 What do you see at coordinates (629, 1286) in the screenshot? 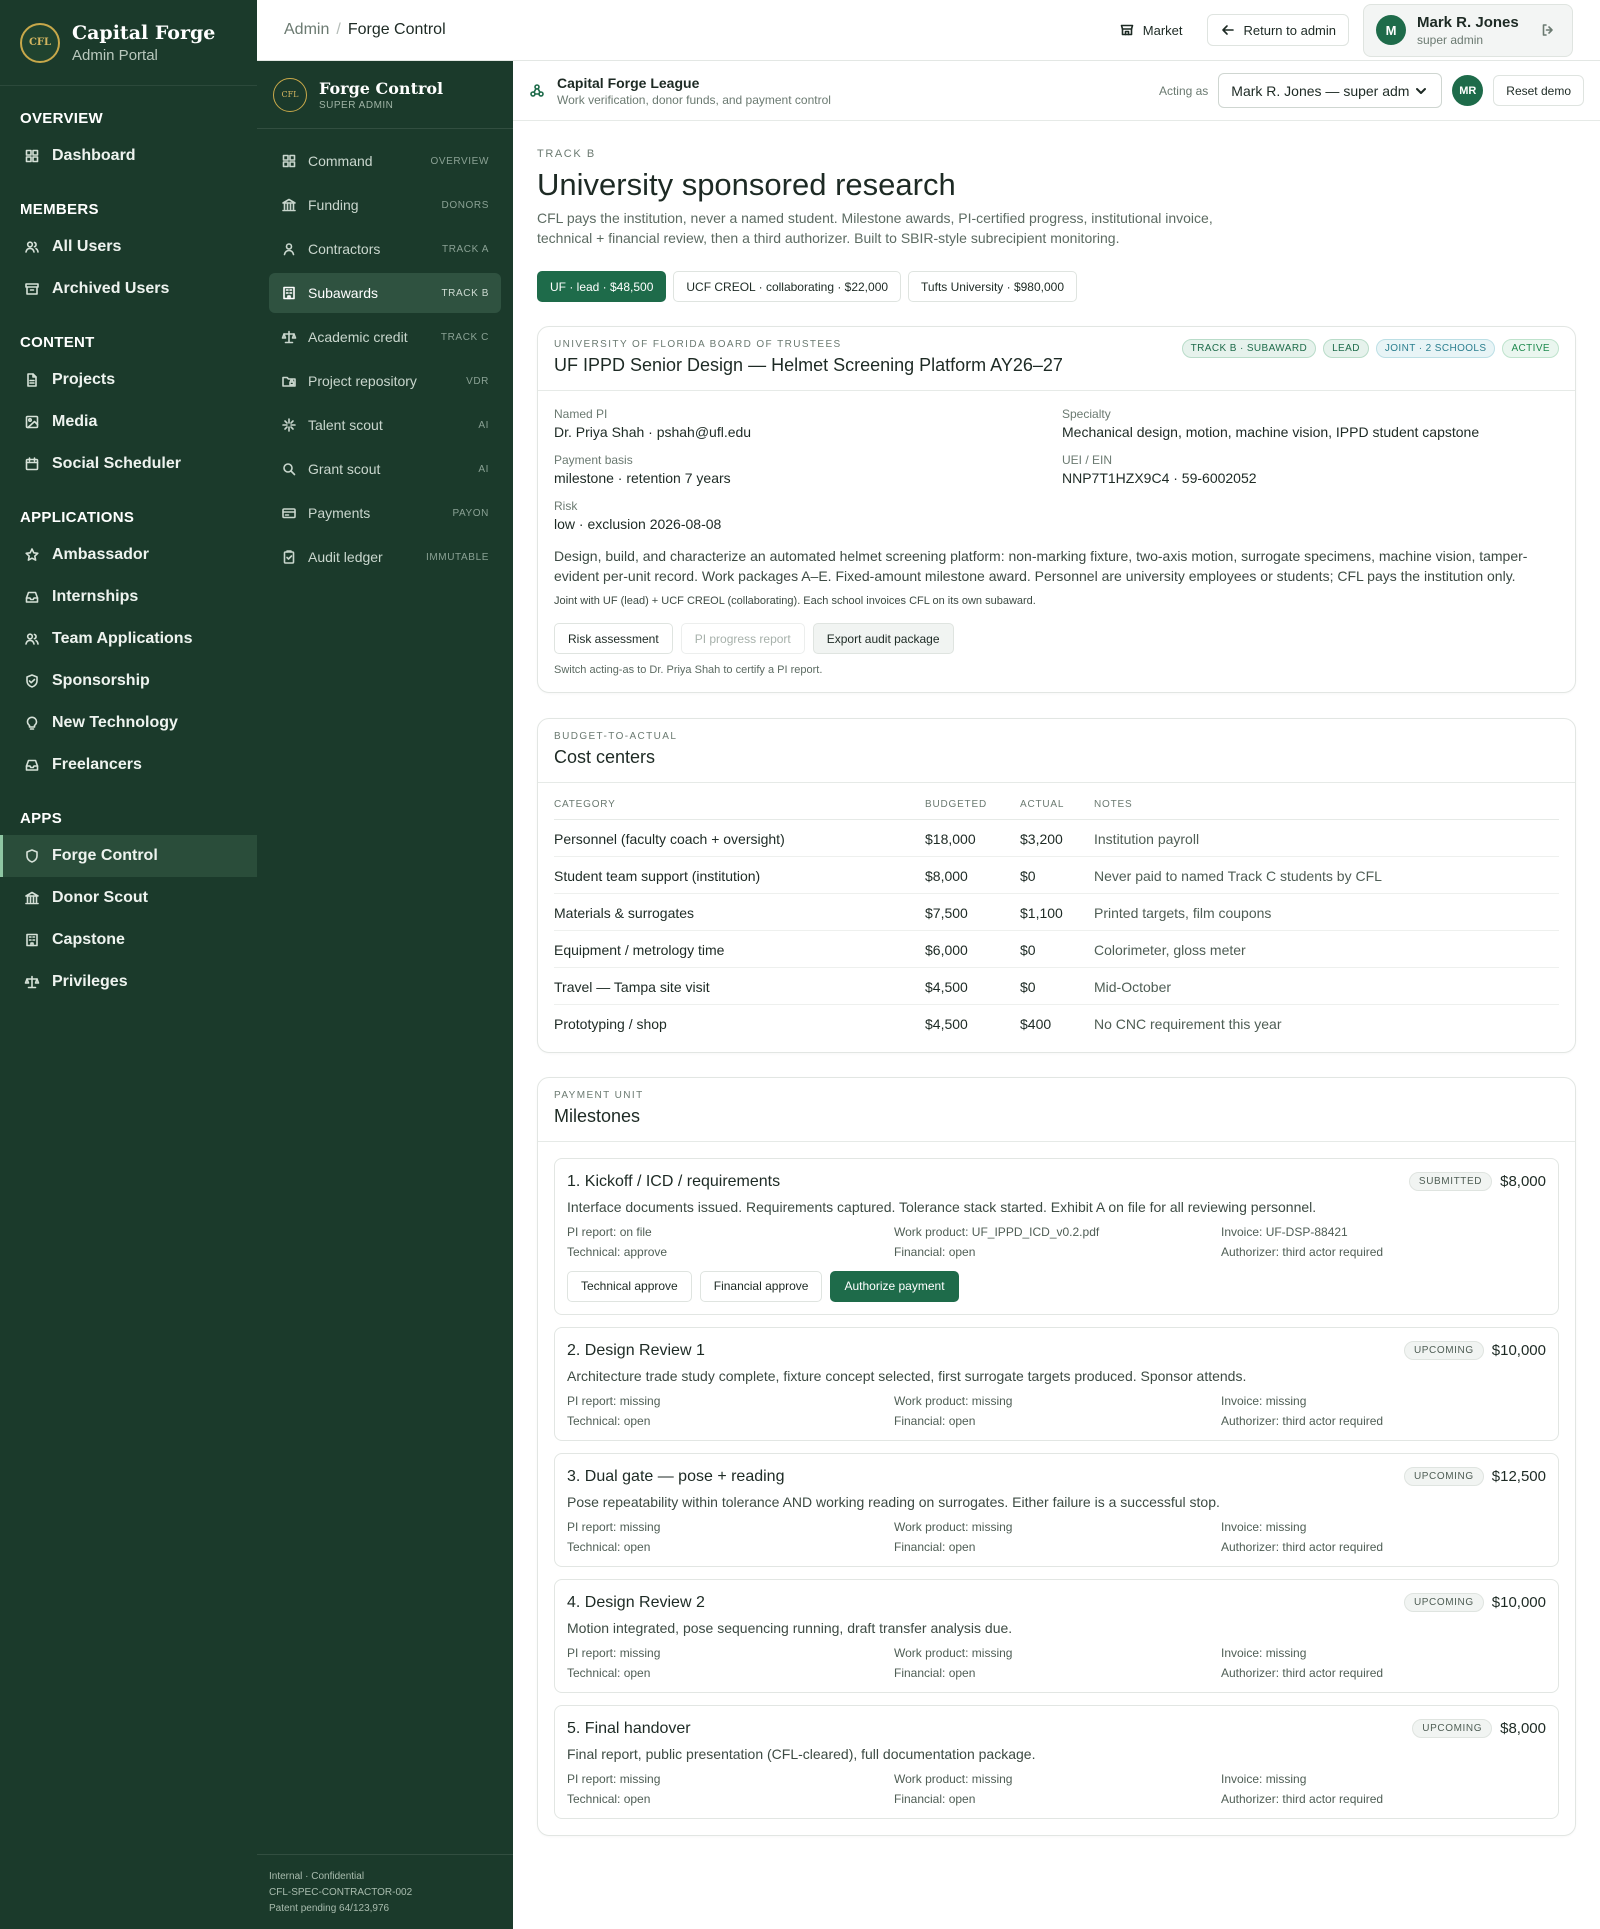
I see `technical-approve-button: Technical approve` at bounding box center [629, 1286].